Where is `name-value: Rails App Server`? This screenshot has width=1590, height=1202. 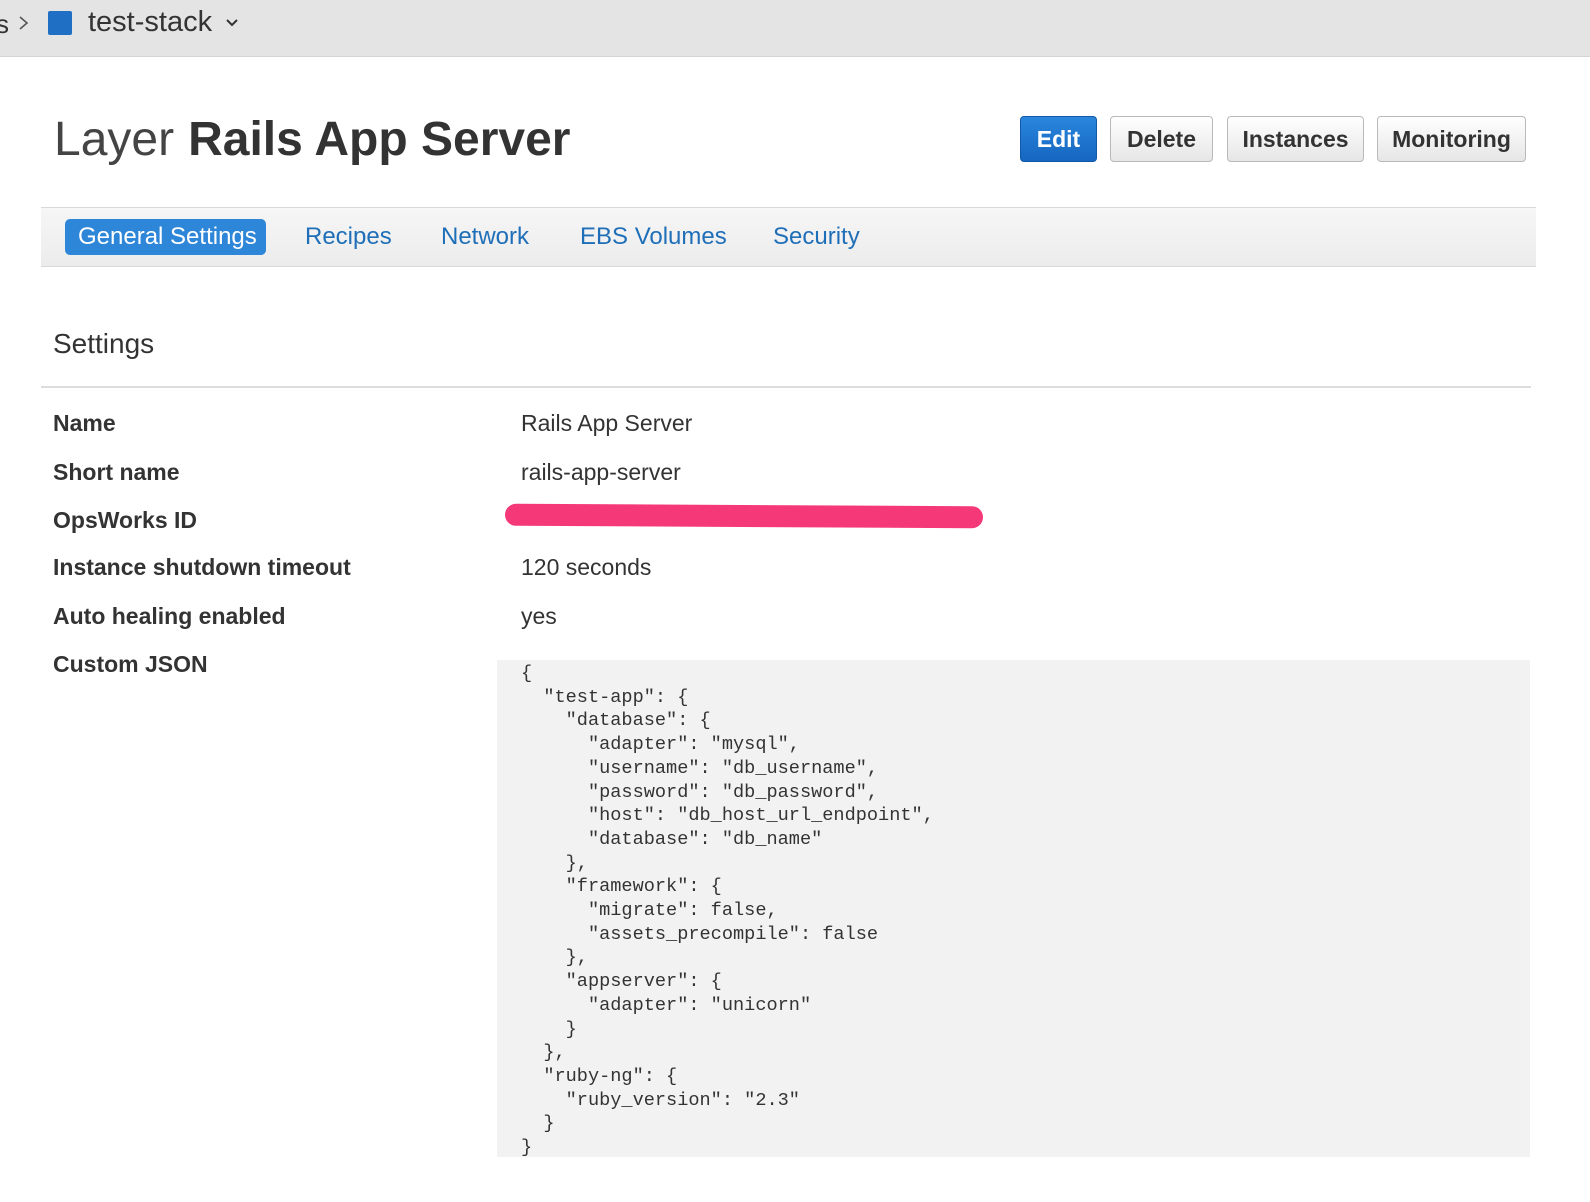
name-value: Rails App Server is located at coordinates (607, 423).